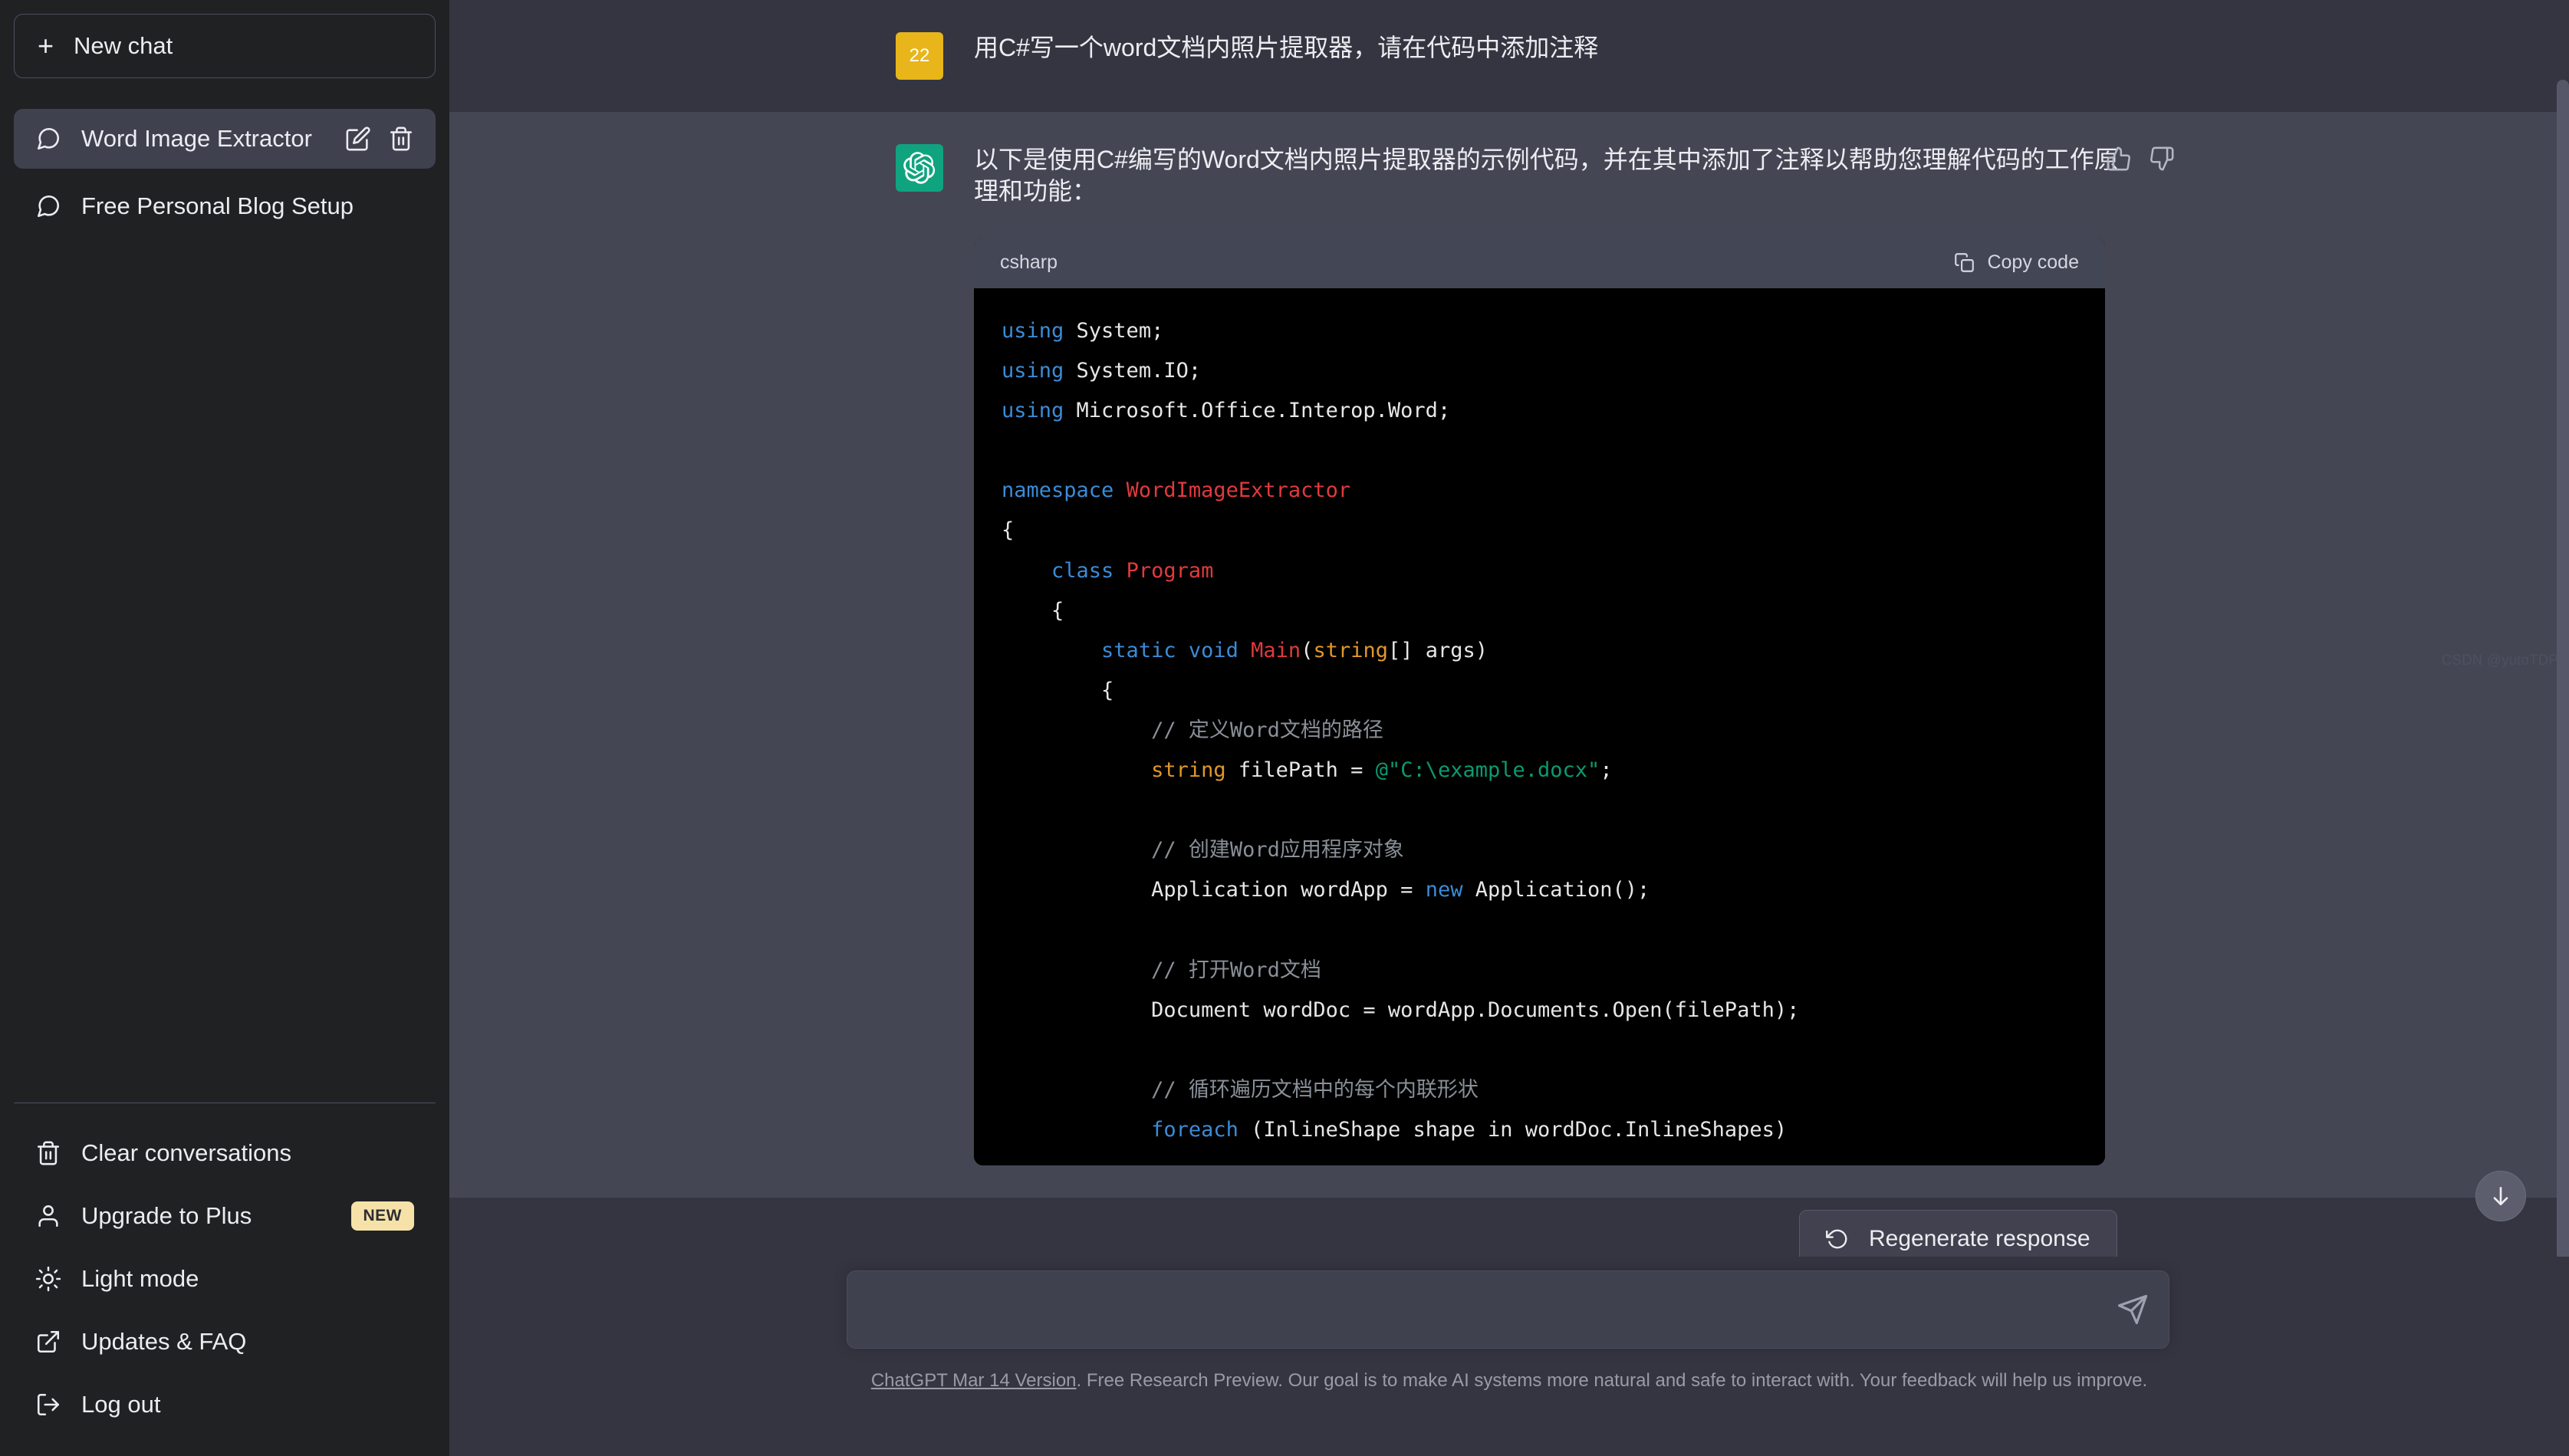  I want to click on send-button, so click(2133, 1309).